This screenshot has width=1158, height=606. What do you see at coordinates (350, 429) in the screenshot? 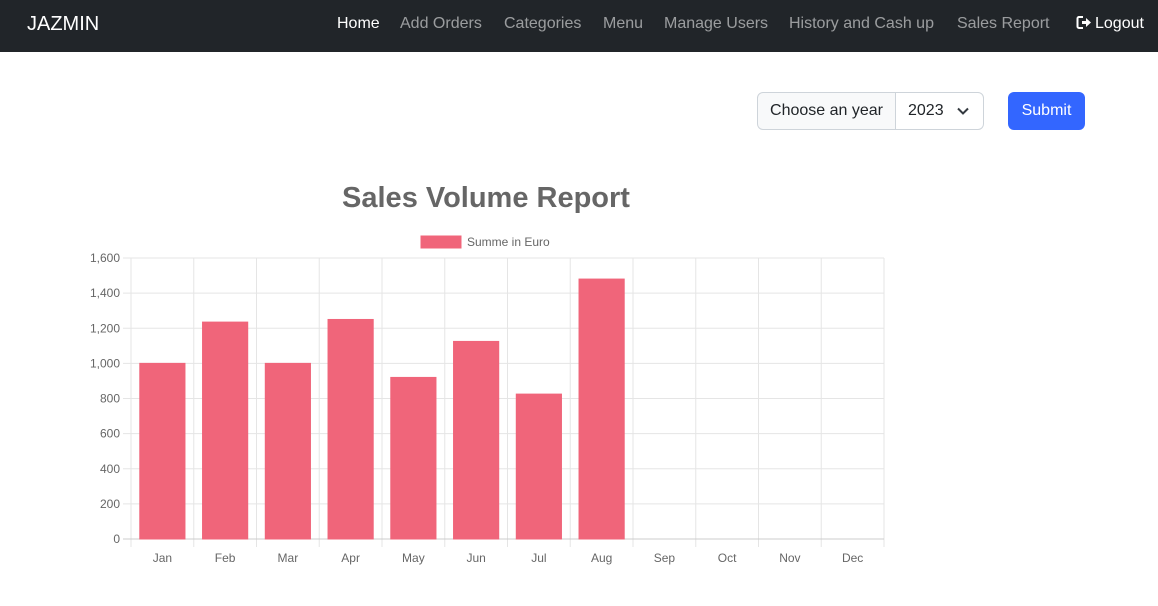
I see `bar-apr` at bounding box center [350, 429].